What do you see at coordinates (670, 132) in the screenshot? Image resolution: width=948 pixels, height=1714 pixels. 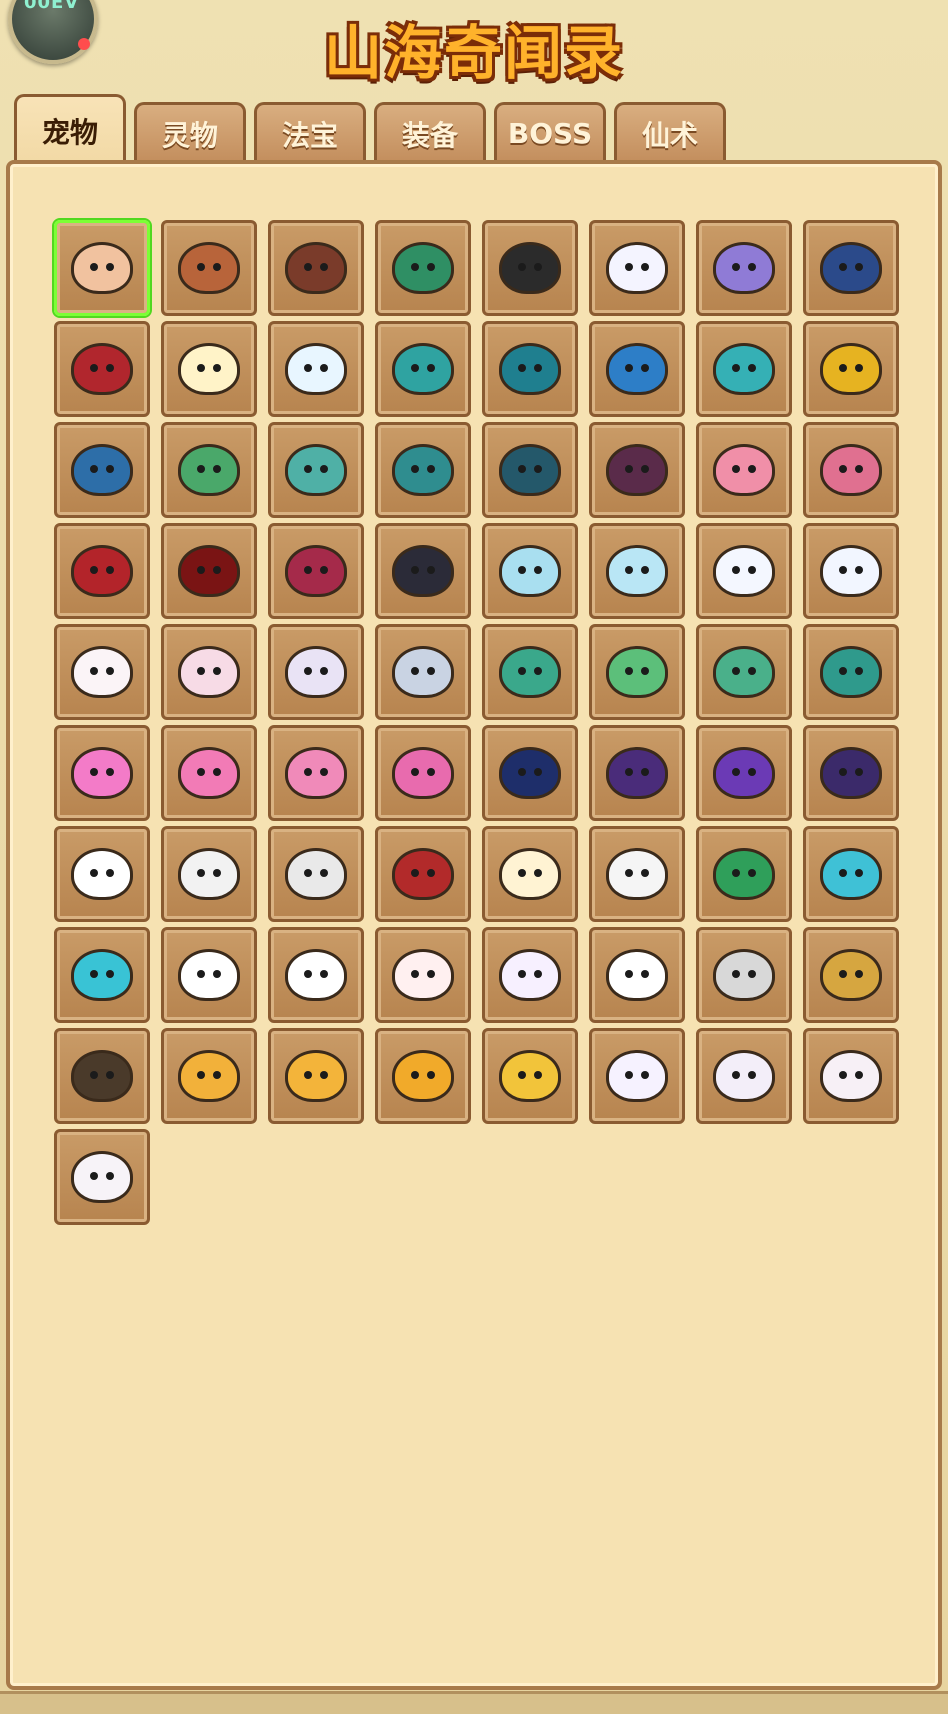 I see `tab-5: 仙术` at bounding box center [670, 132].